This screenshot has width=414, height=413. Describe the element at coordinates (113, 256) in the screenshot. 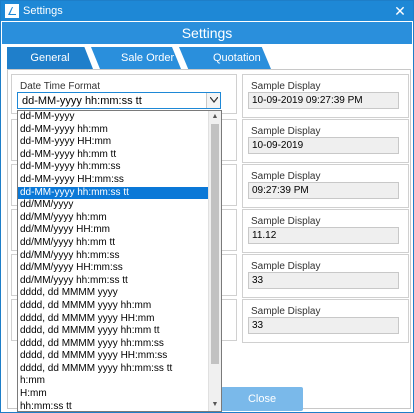

I see `dropdown-option: dd/MM/yyyy hh:mm:ss` at that location.